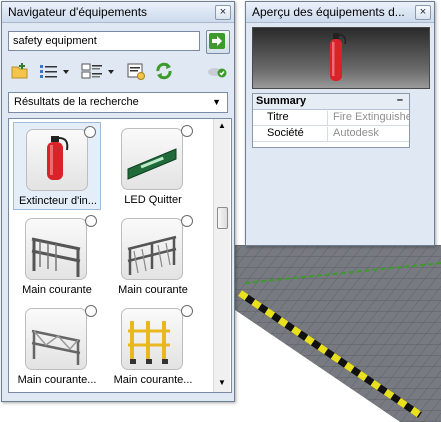  What do you see at coordinates (281, 101) in the screenshot?
I see `summary-title: Summary` at bounding box center [281, 101].